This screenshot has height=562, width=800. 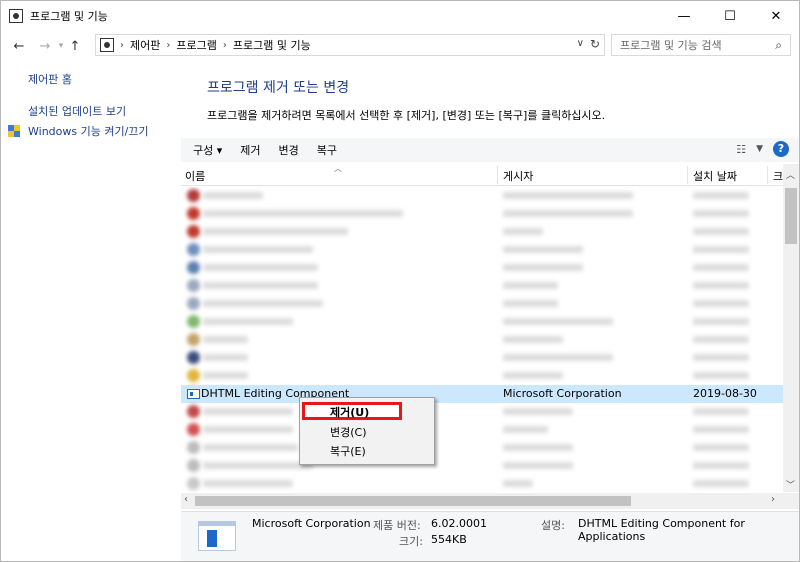 I want to click on view-installed-updates-link: 설치된 업데이트 보기, so click(x=77, y=111).